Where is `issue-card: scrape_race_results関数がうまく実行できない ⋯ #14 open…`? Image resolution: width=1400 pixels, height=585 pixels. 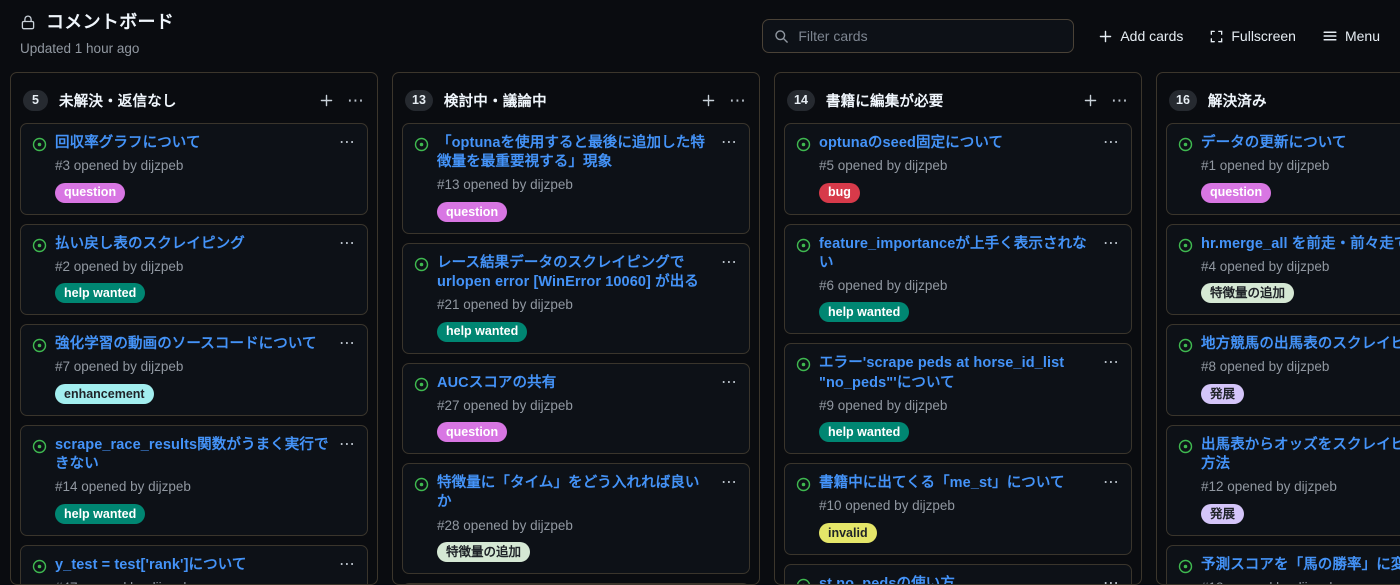 issue-card: scrape_race_results関数がうまく実行できない ⋯ #14 open… is located at coordinates (194, 480).